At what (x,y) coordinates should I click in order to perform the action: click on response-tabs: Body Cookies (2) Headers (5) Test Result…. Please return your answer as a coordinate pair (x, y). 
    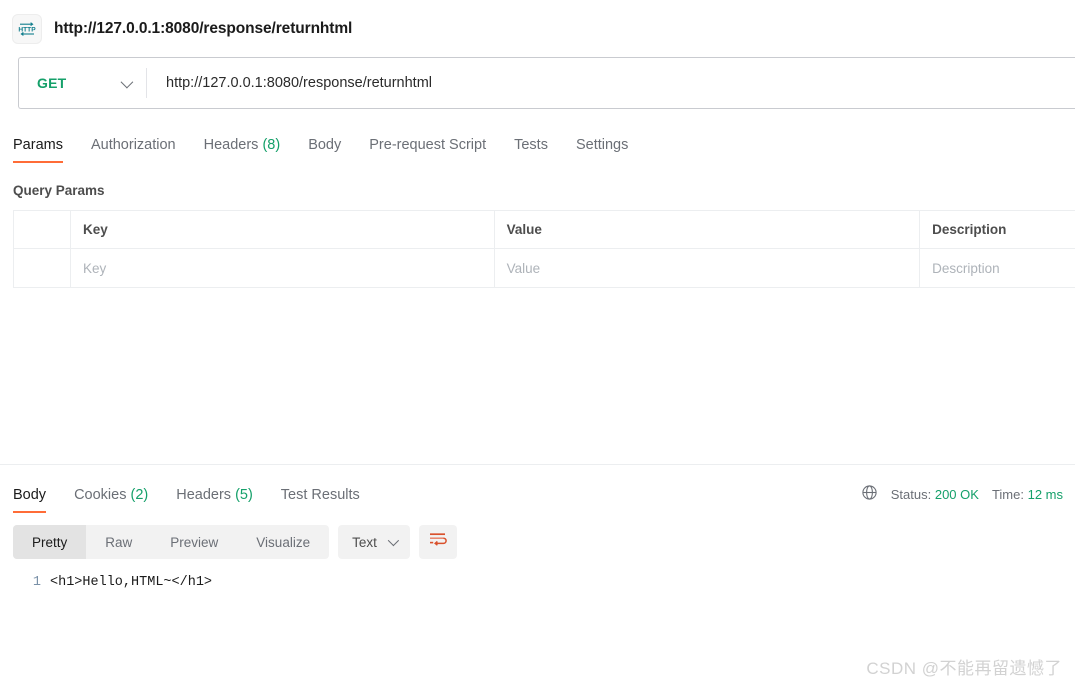
    Looking at the image, I should click on (193, 500).